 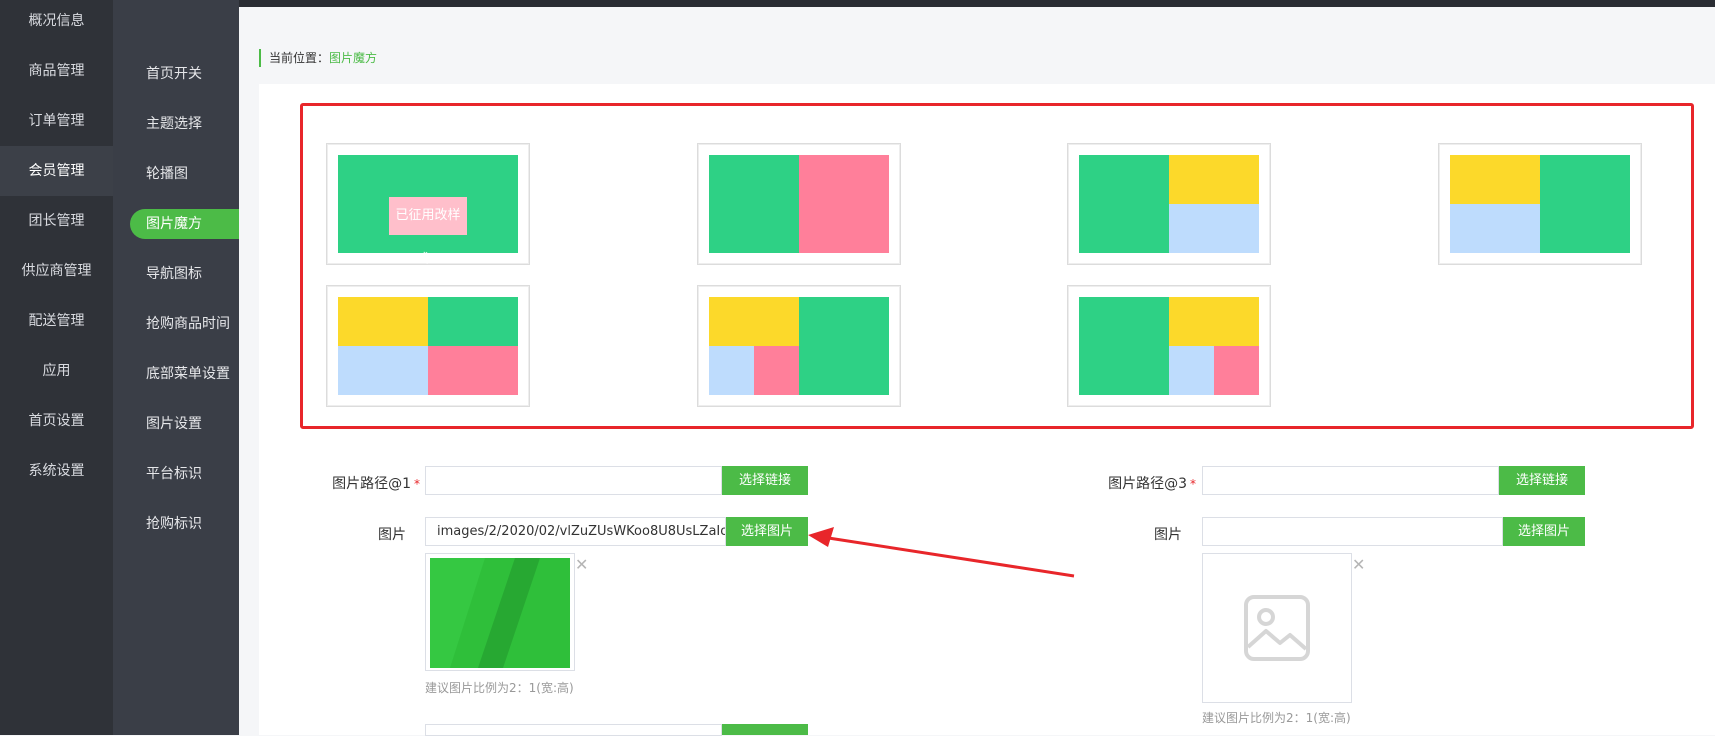 I want to click on path-1-label: 图片路径@1 *, so click(x=376, y=484).